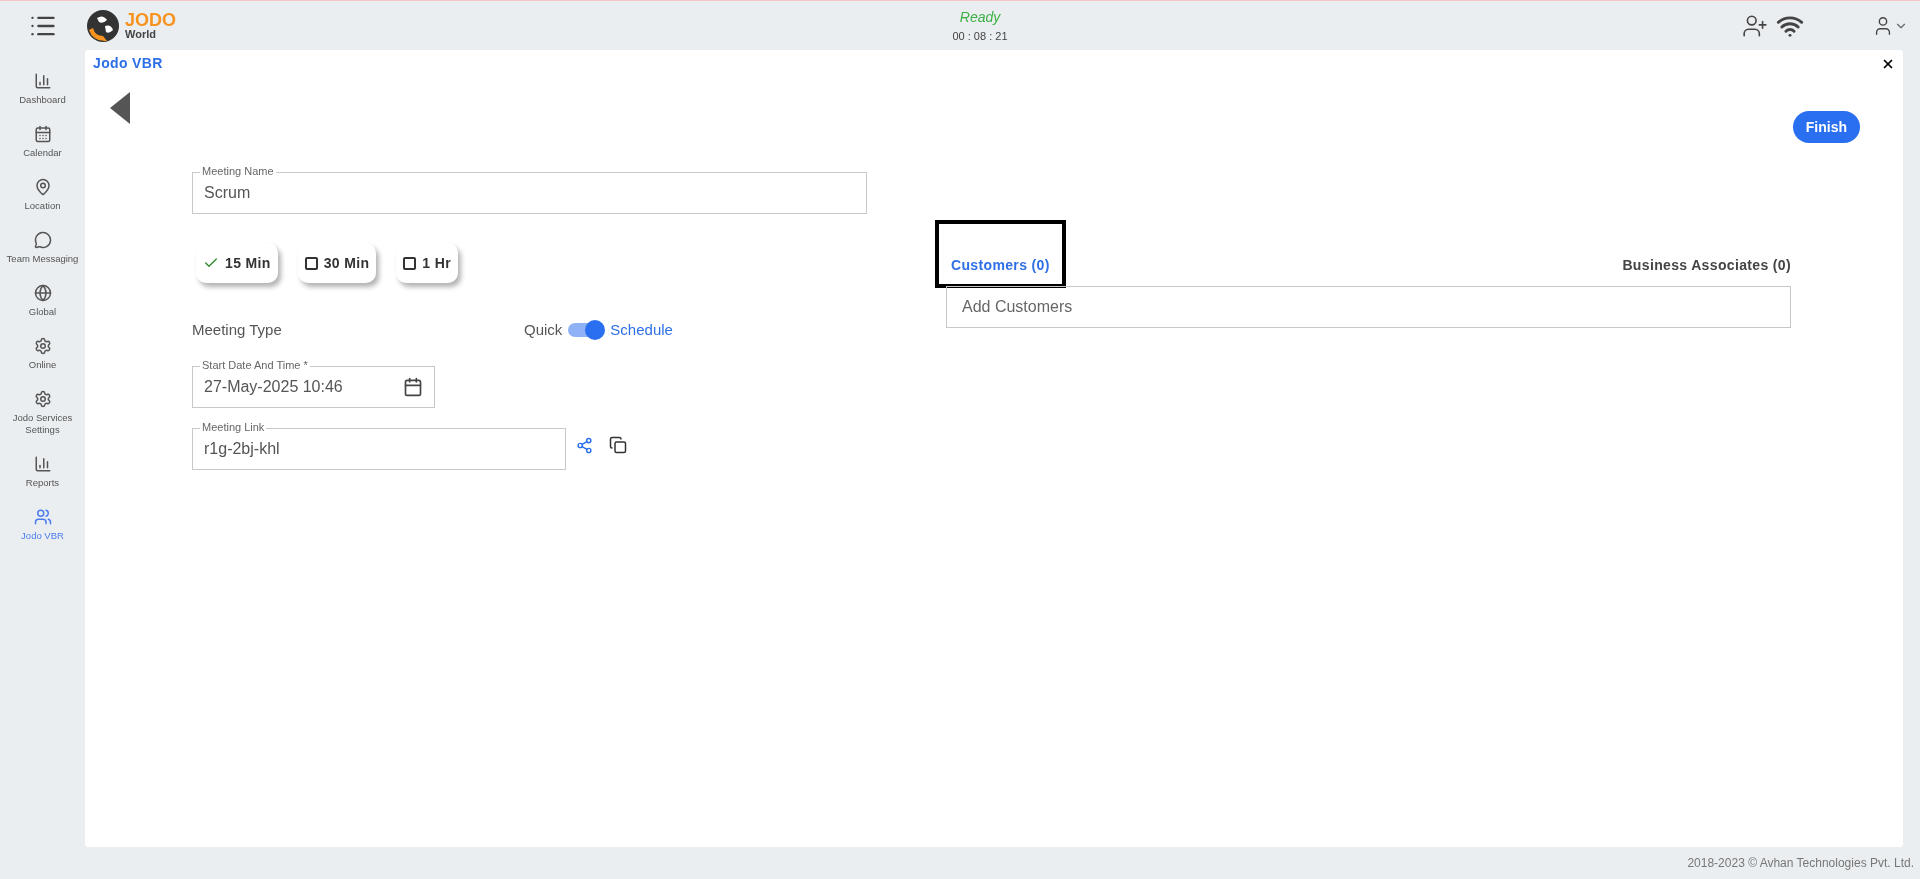 The image size is (1920, 879). What do you see at coordinates (42, 413) in the screenshot?
I see `sidebar-item: Jodo Services Settings` at bounding box center [42, 413].